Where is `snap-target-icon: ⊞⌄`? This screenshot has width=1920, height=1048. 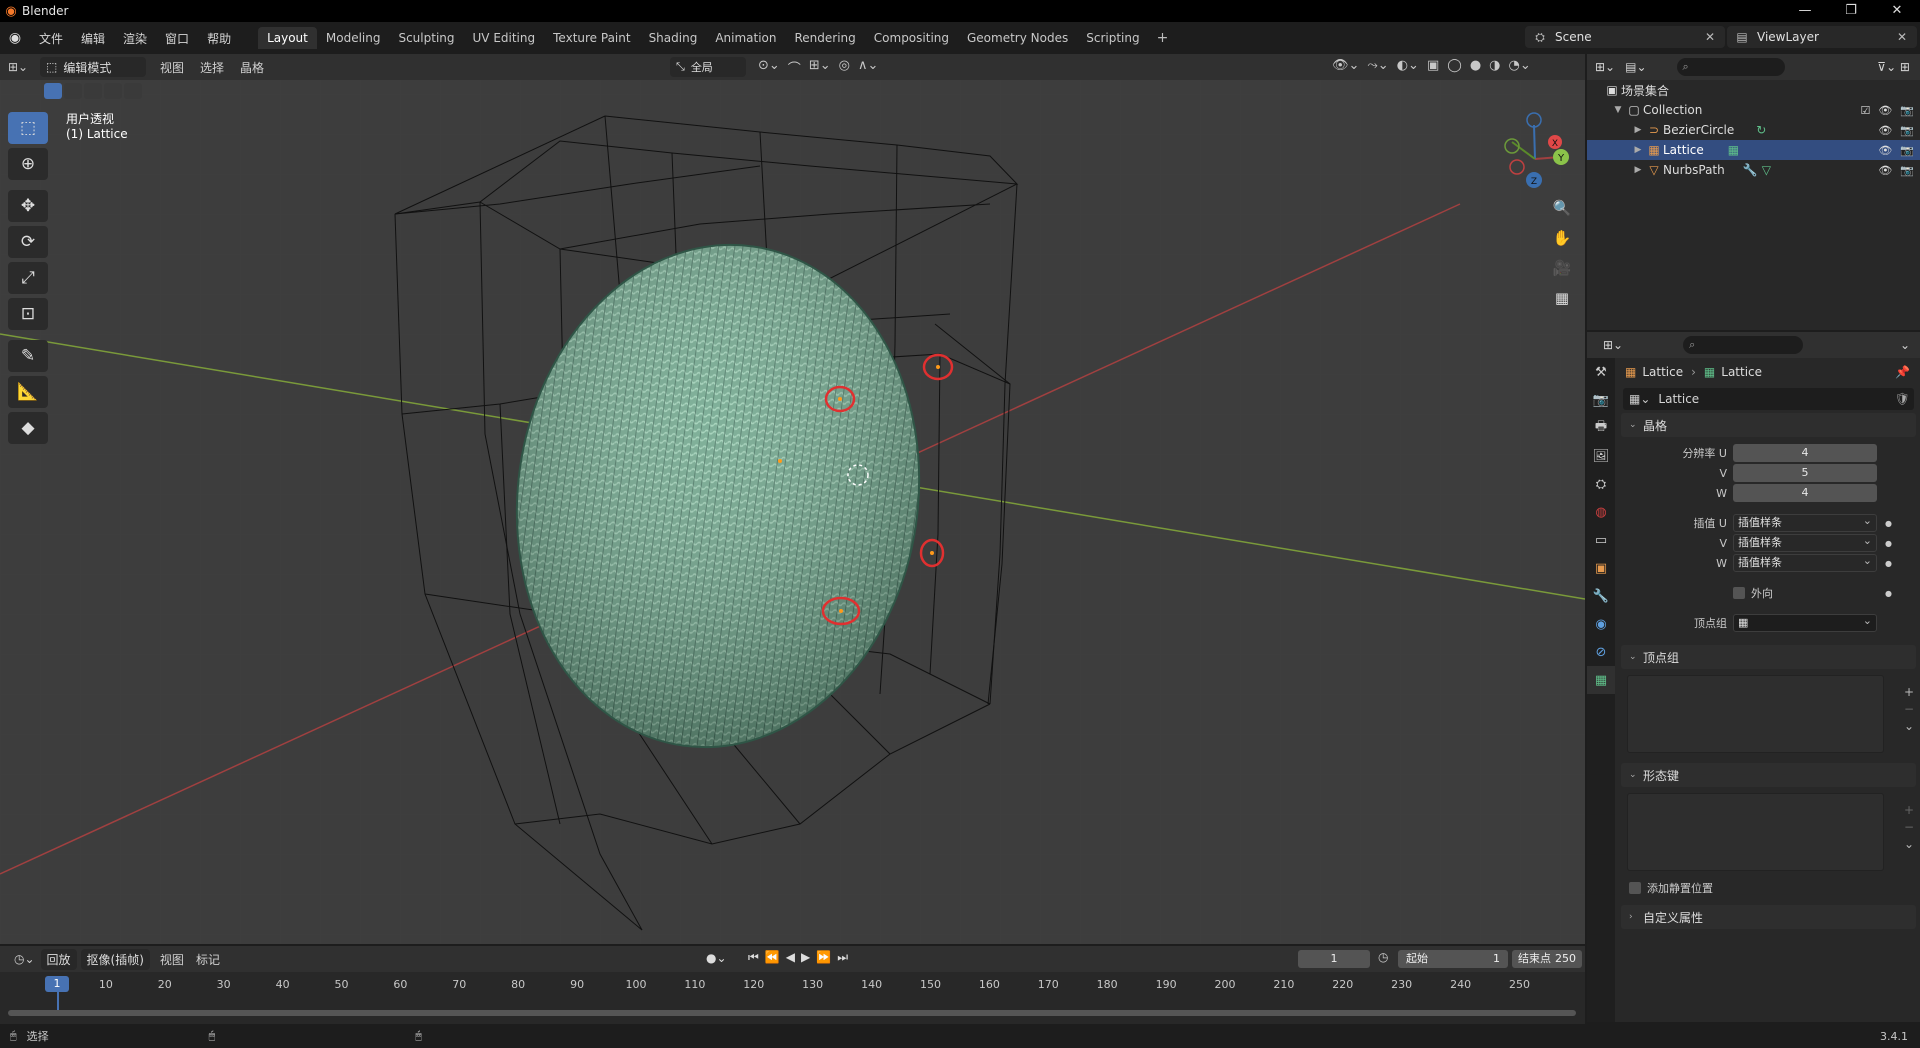 snap-target-icon: ⊞⌄ is located at coordinates (820, 67).